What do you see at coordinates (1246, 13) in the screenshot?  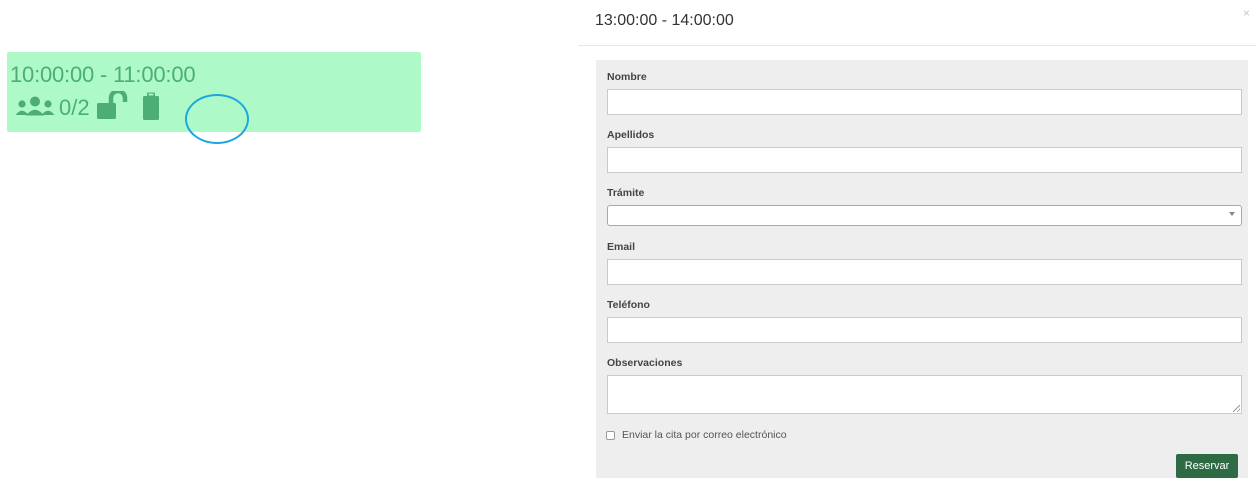 I see `close-icon: ×` at bounding box center [1246, 13].